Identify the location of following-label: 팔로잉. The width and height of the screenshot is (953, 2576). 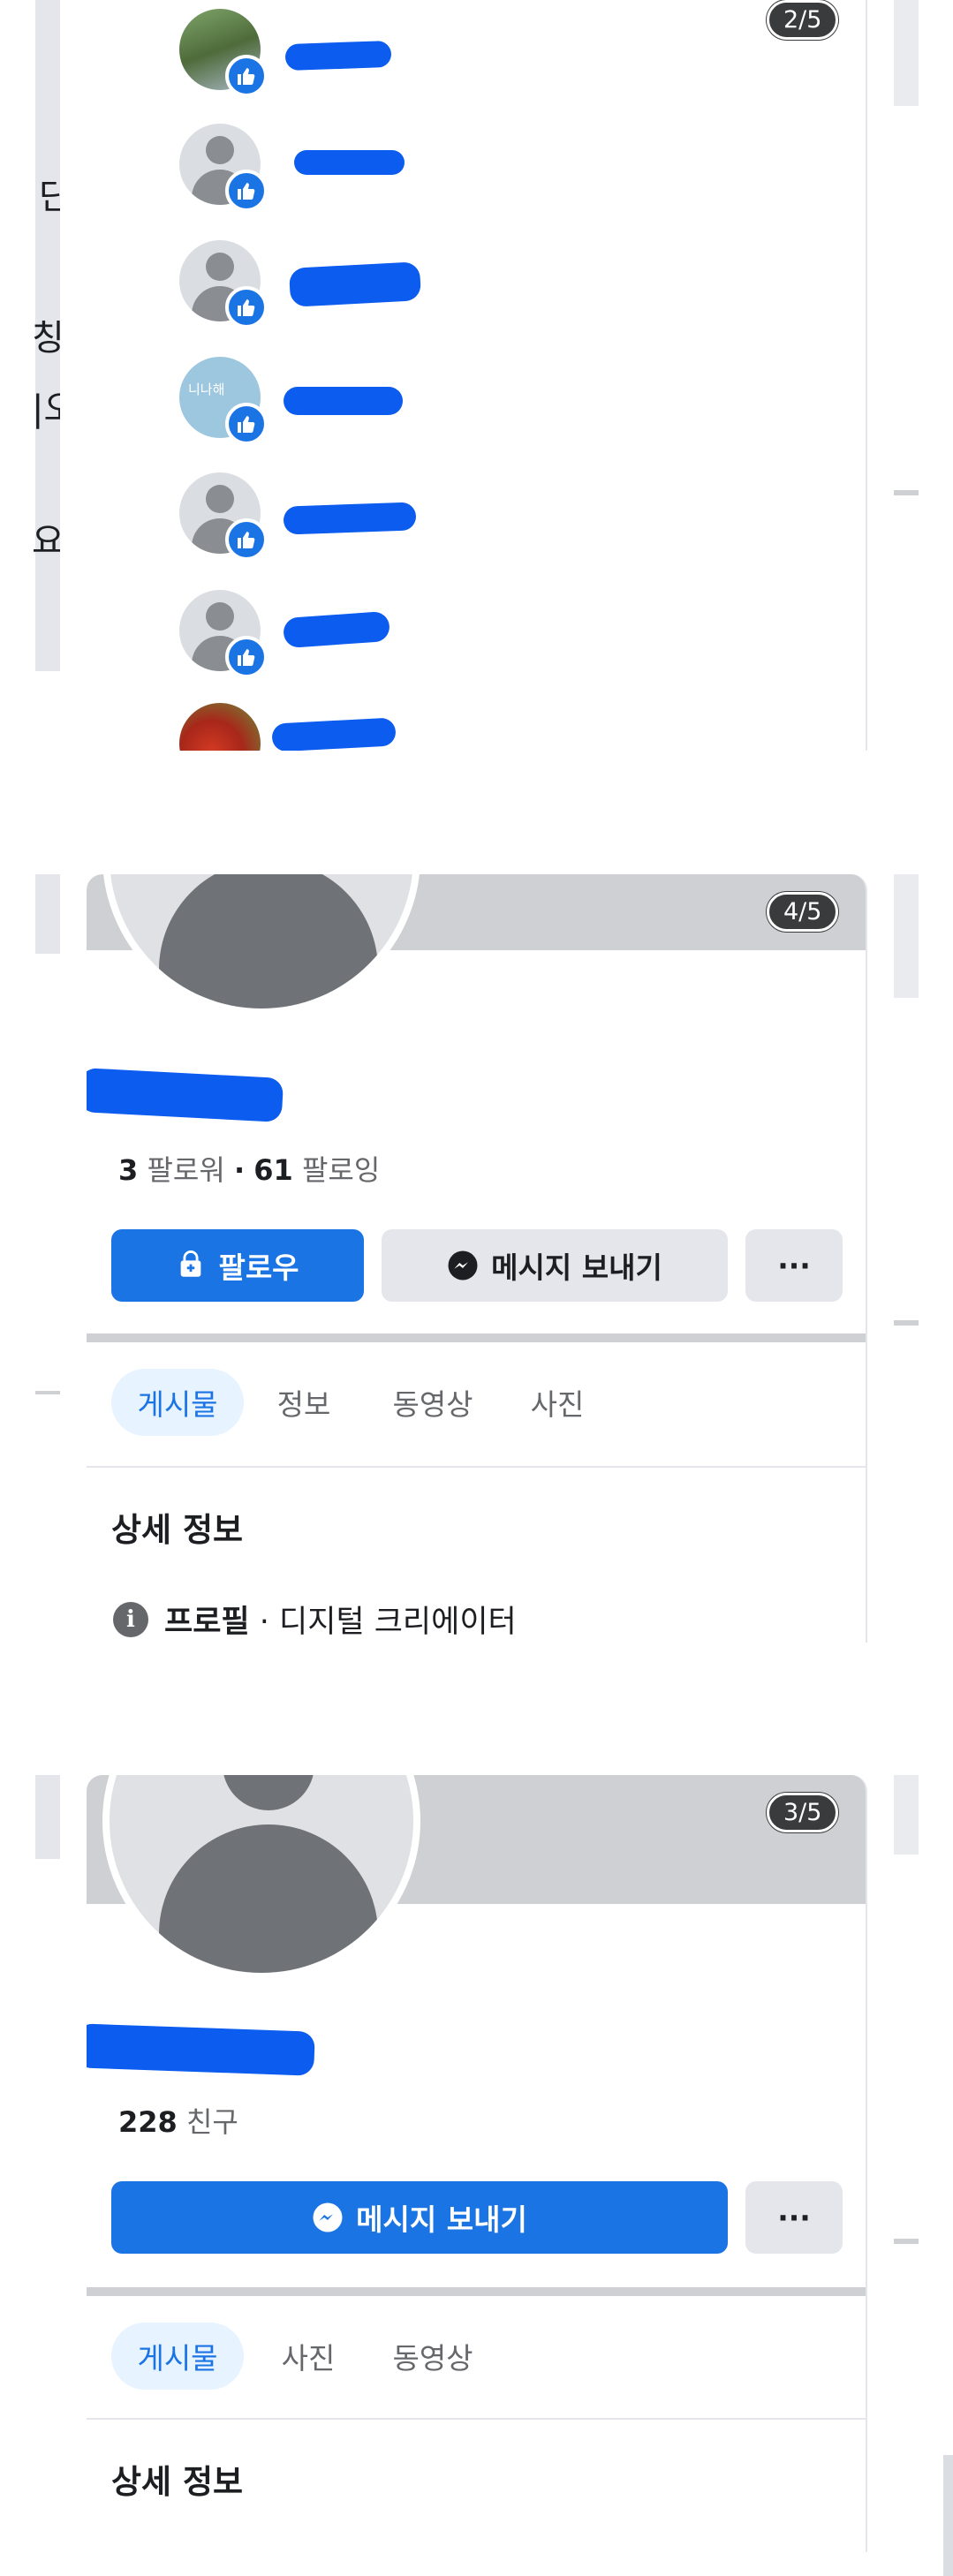
(341, 1170).